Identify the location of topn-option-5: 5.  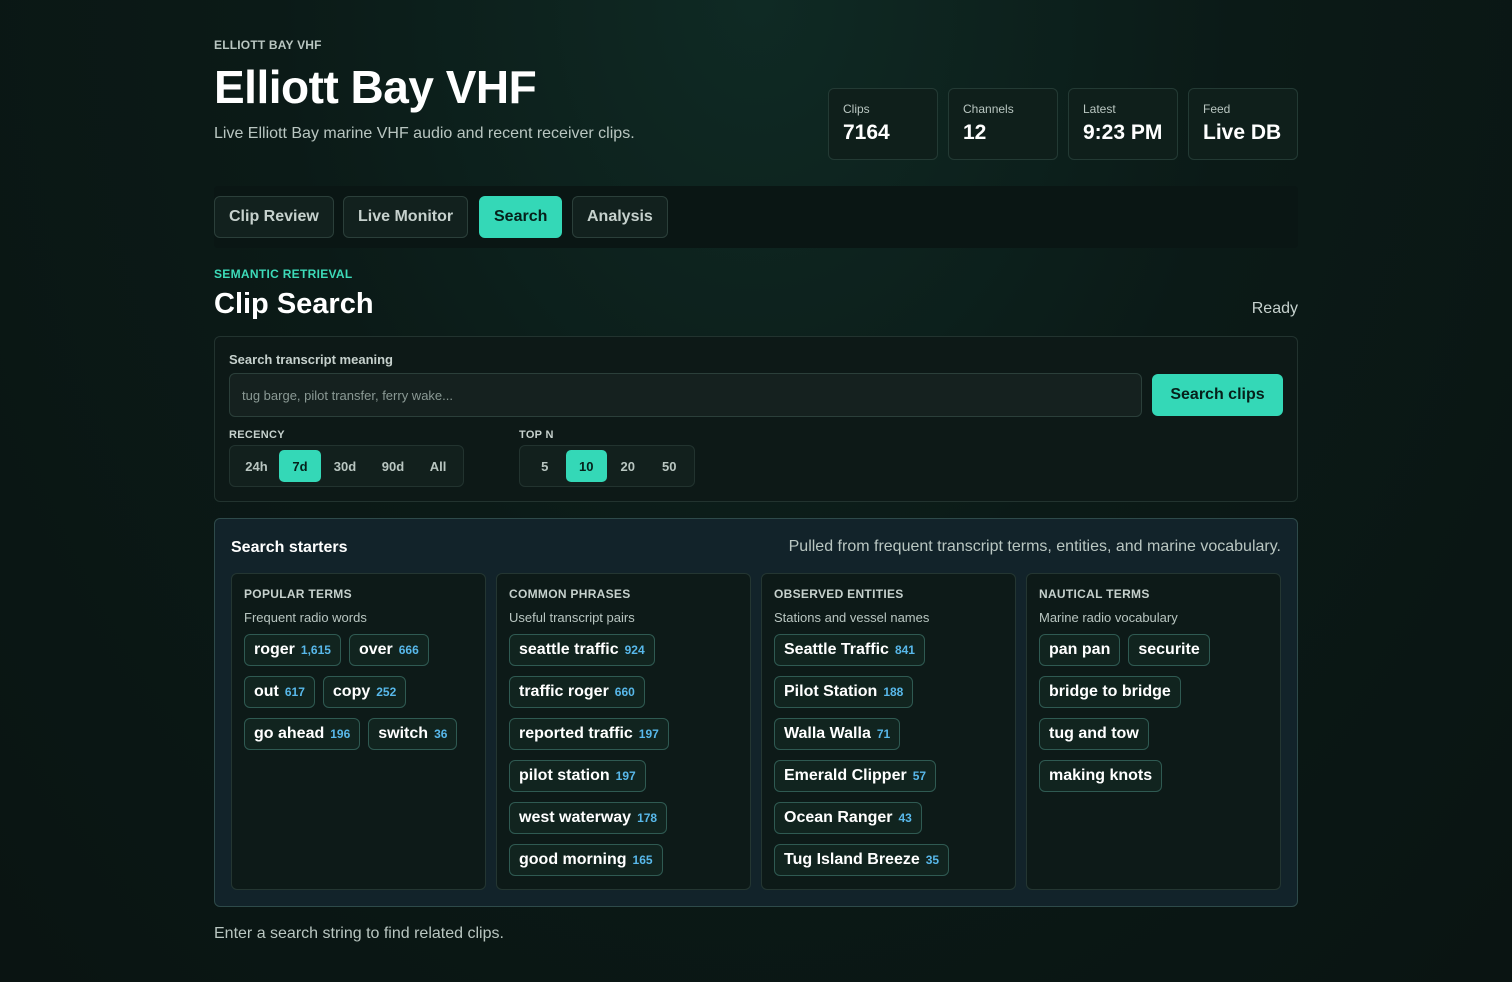
(545, 466).